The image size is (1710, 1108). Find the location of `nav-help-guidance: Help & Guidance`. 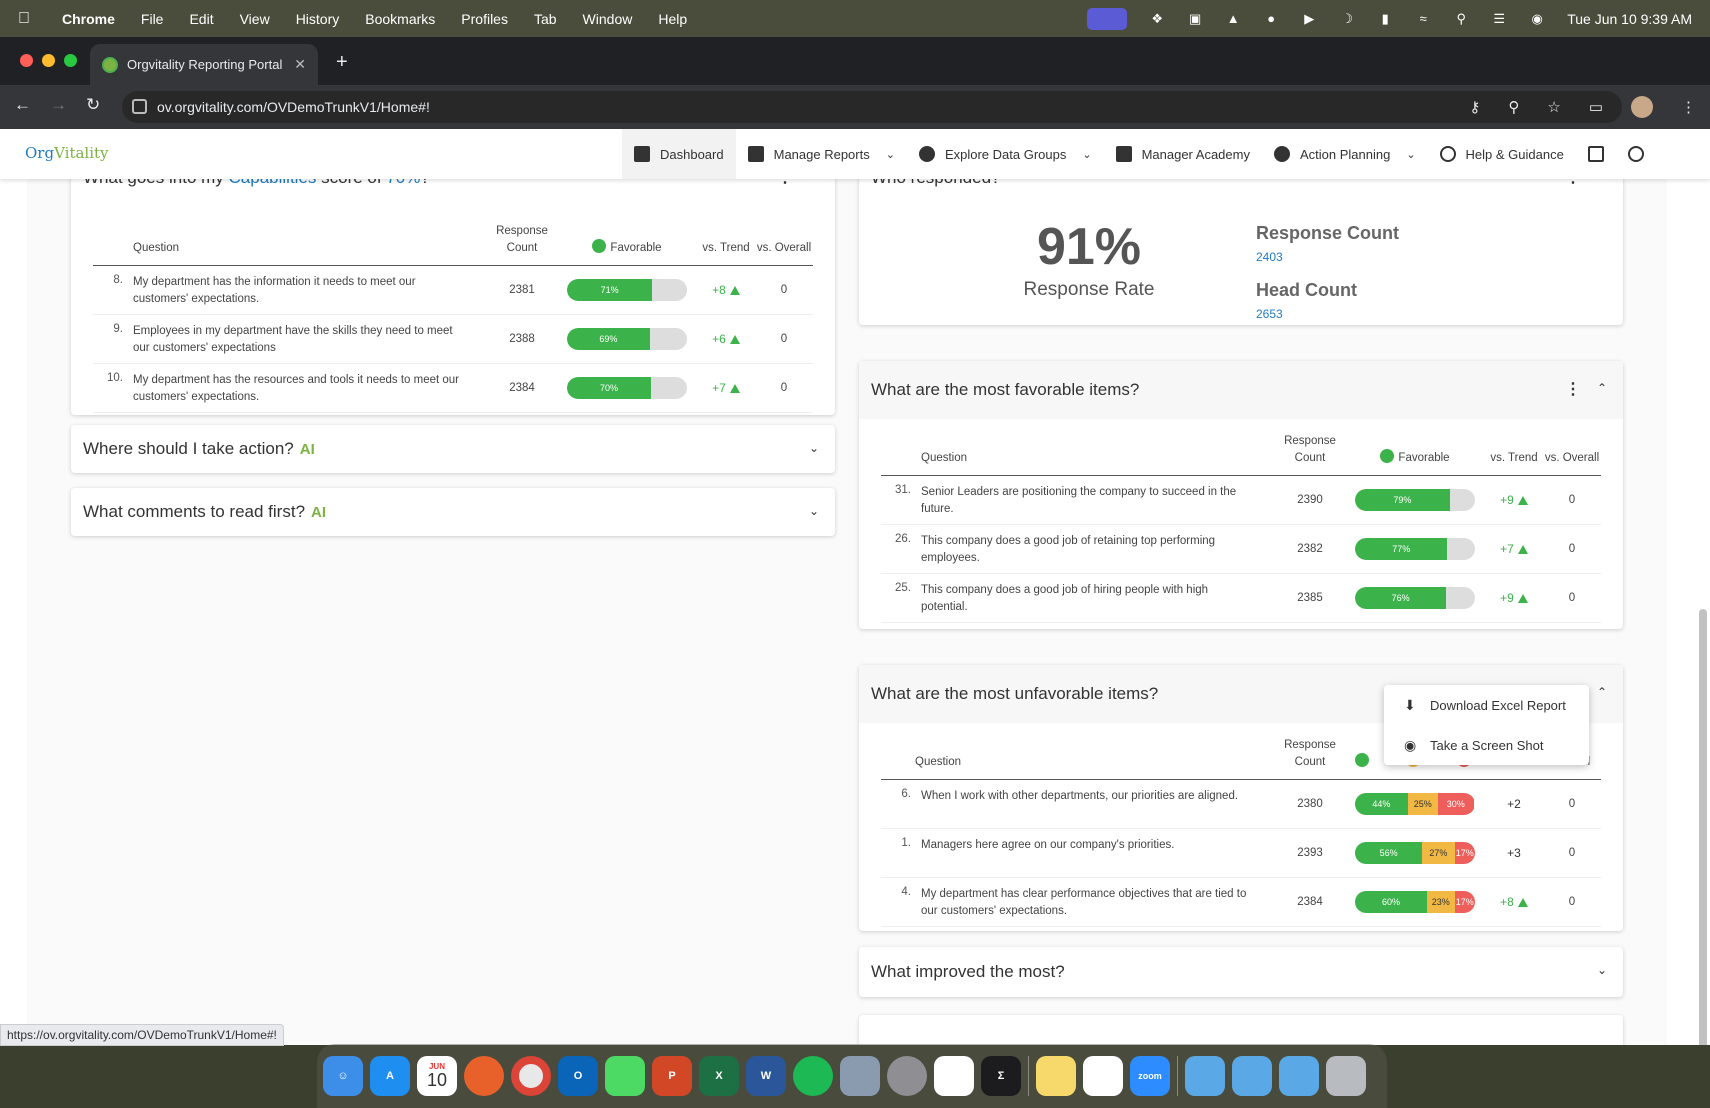

nav-help-guidance: Help & Guidance is located at coordinates (1502, 154).